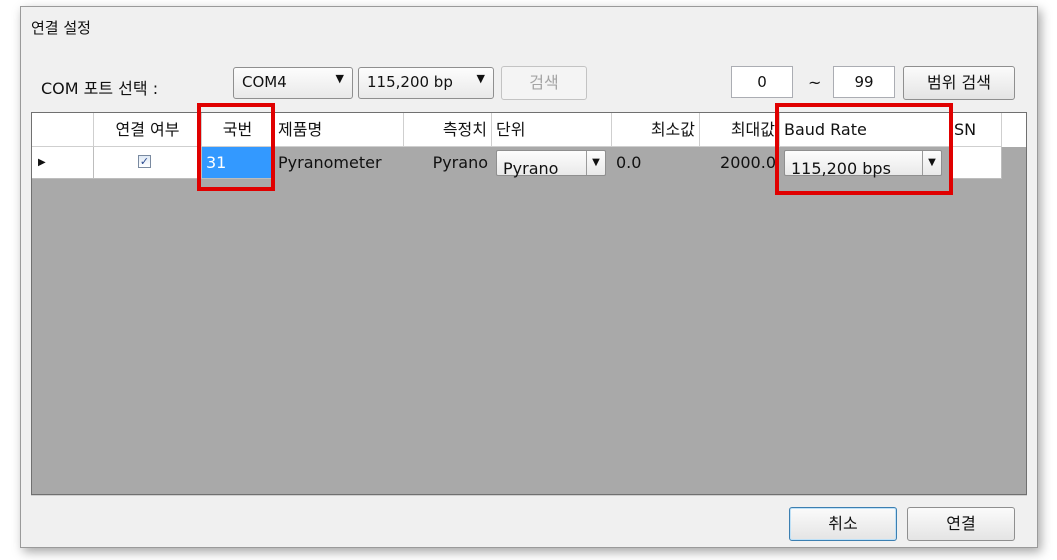 The image size is (1057, 560). What do you see at coordinates (762, 82) in the screenshot?
I see `range-from-input: 0` at bounding box center [762, 82].